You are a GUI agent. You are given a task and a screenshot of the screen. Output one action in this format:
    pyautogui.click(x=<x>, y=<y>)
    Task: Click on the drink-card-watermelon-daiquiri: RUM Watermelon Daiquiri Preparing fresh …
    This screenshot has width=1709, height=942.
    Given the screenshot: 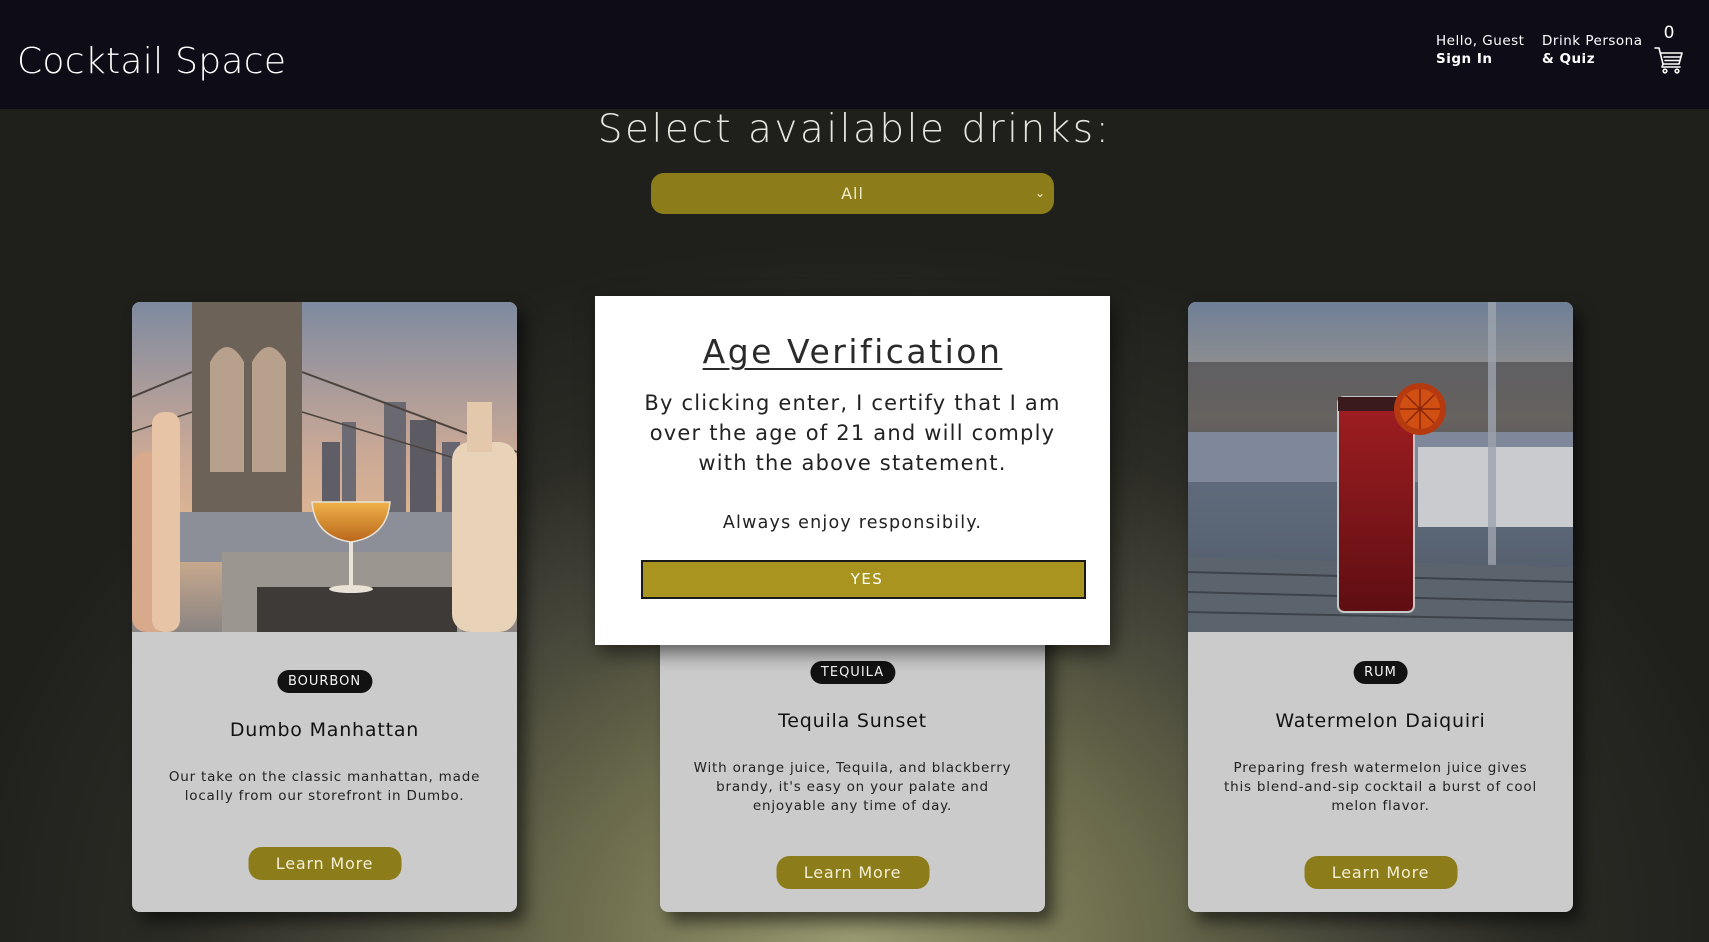 What is the action you would take?
    pyautogui.click(x=1380, y=607)
    